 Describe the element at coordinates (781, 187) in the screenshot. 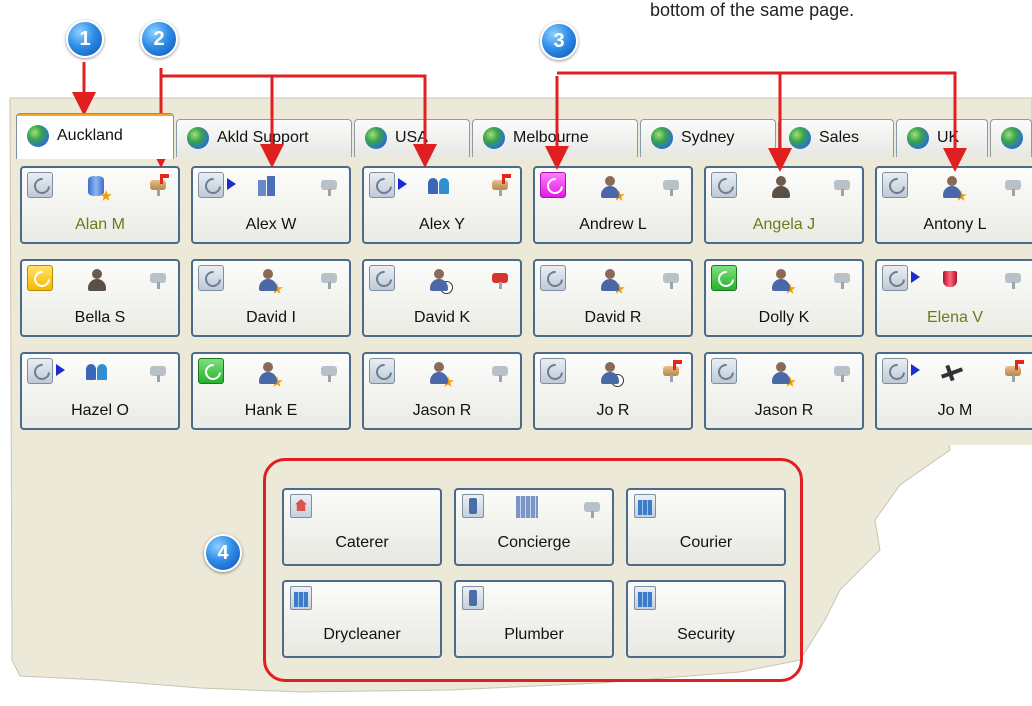

I see `headset-icon` at that location.